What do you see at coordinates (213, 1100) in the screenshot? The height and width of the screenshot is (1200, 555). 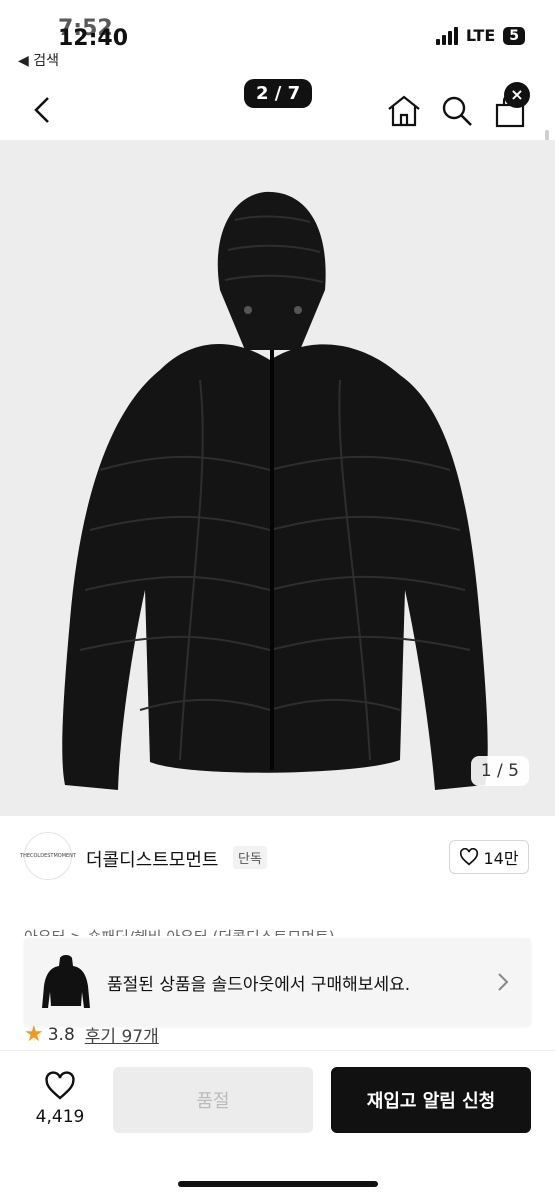 I see `soldout-button: 품절` at bounding box center [213, 1100].